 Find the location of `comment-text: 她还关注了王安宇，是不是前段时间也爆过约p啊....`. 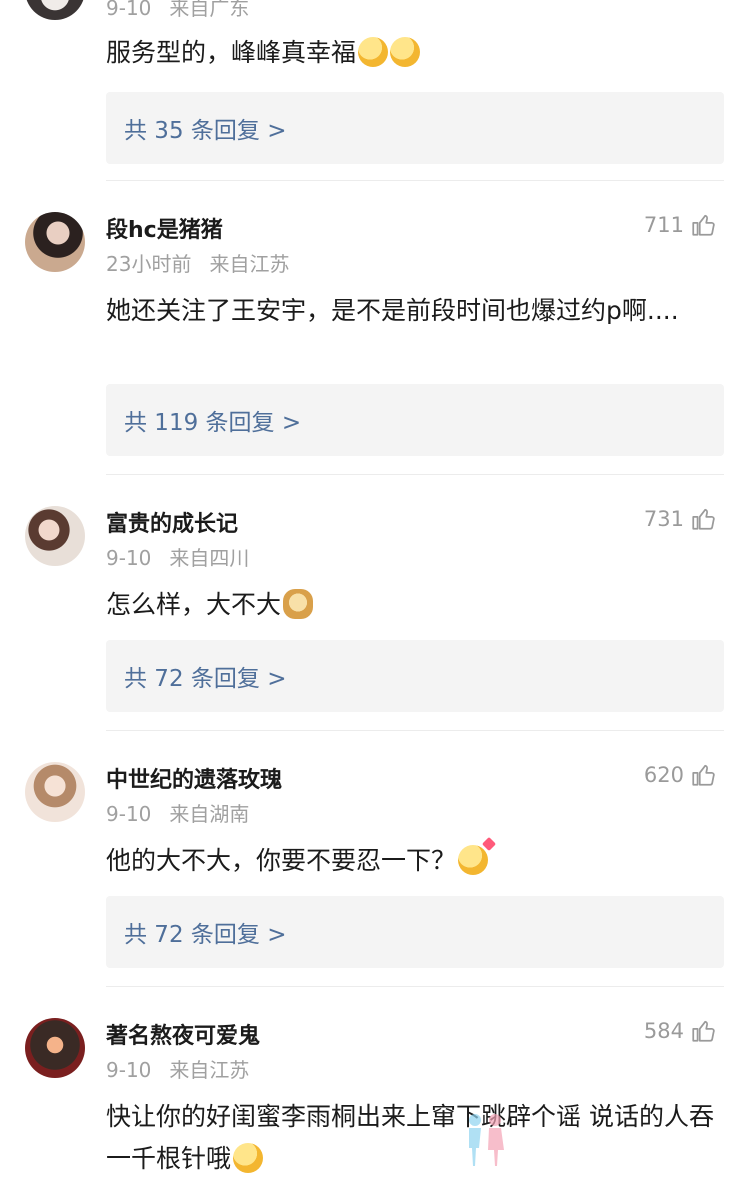

comment-text: 她还关注了王安宇，是不是前段时间也爆过约p啊.... is located at coordinates (392, 310).